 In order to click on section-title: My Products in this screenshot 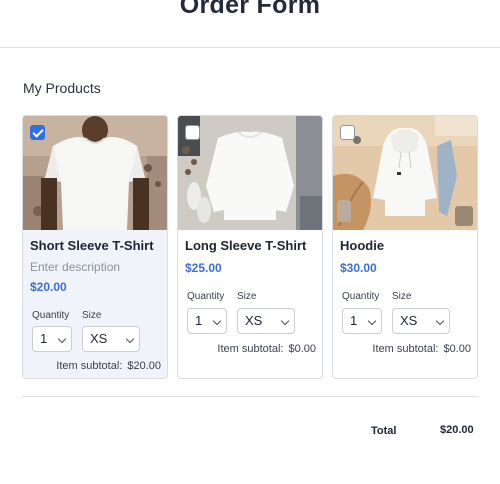, I will do `click(62, 88)`.